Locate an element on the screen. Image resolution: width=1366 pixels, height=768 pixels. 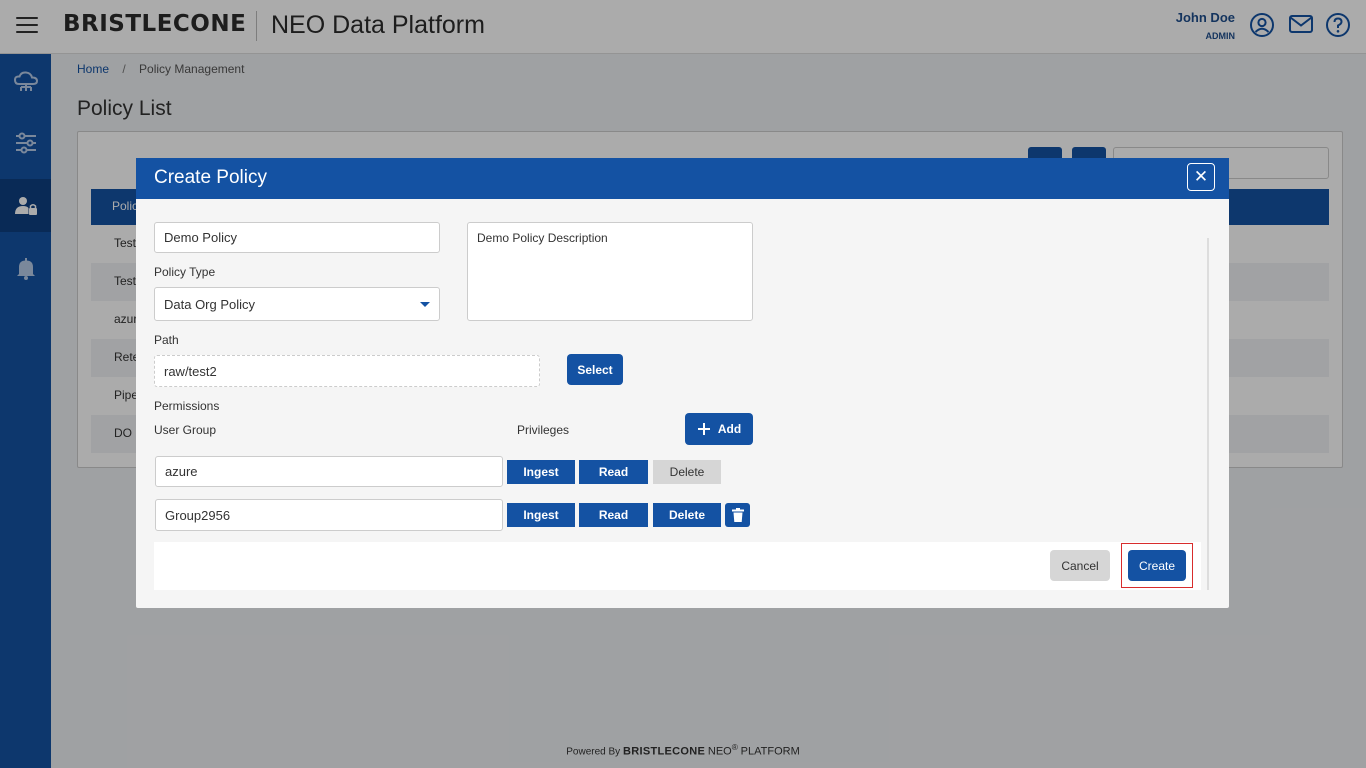
add-button-label: Add is located at coordinates (729, 429).